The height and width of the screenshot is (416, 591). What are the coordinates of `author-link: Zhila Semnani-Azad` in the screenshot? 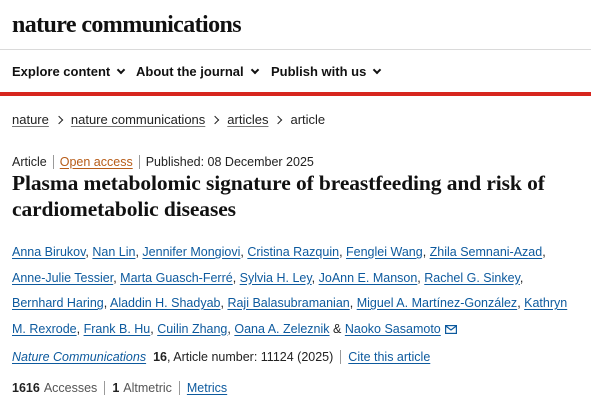 It's located at (486, 252).